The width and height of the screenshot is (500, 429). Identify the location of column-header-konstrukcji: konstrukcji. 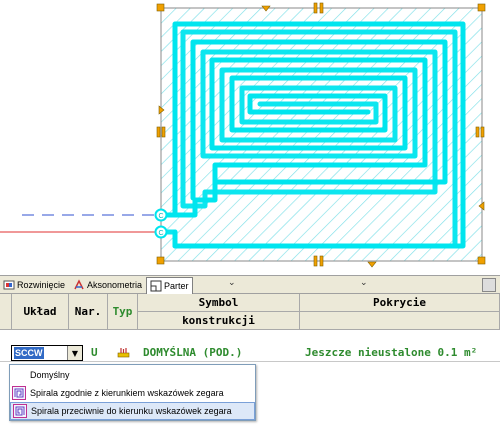
(219, 321).